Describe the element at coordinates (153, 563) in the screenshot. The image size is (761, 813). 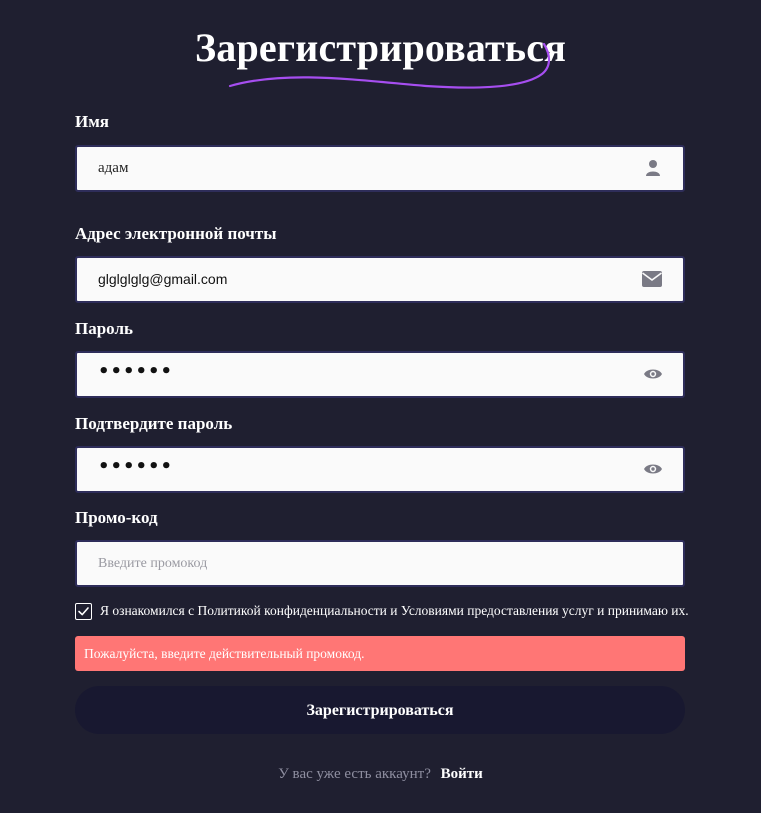
I see `promo-placeholder: Введите промокод` at that location.